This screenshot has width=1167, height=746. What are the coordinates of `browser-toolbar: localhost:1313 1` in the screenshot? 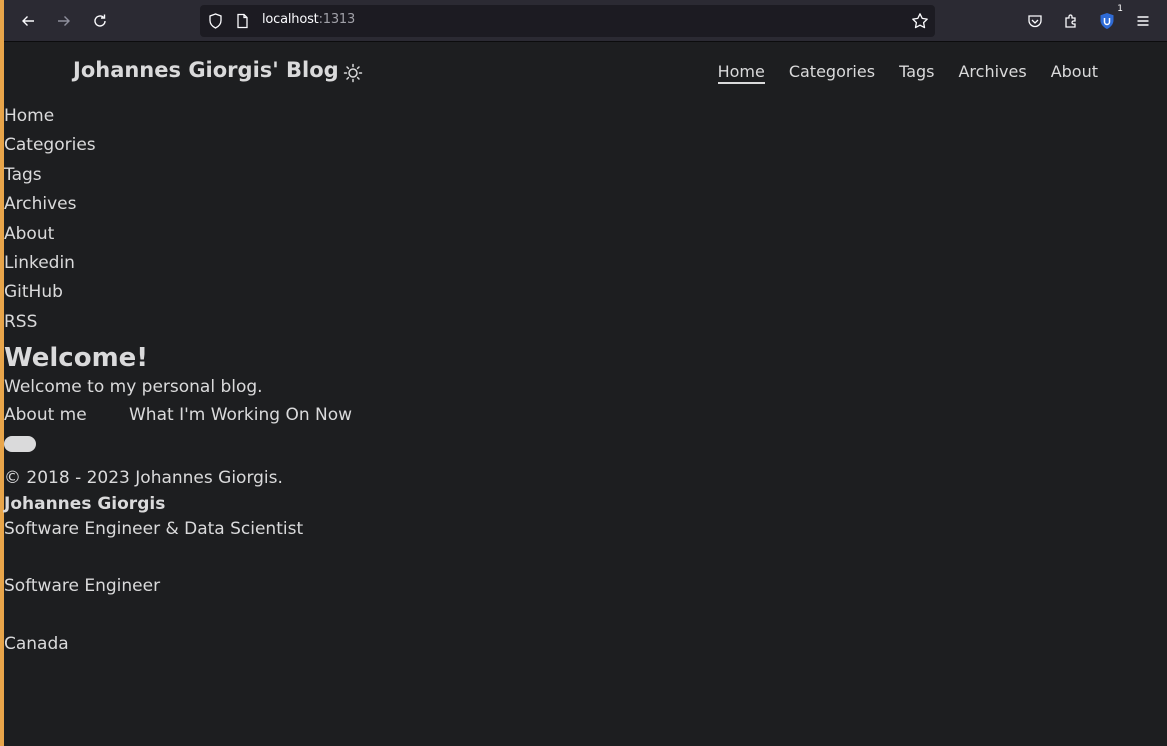 It's located at (585, 21).